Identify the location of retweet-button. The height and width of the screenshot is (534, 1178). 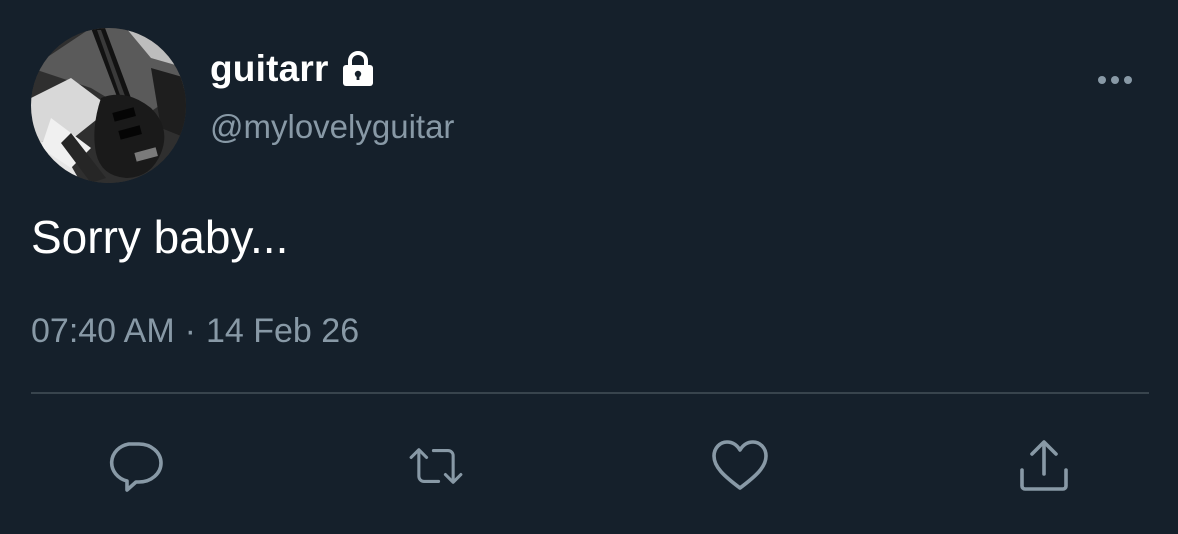
(436, 466).